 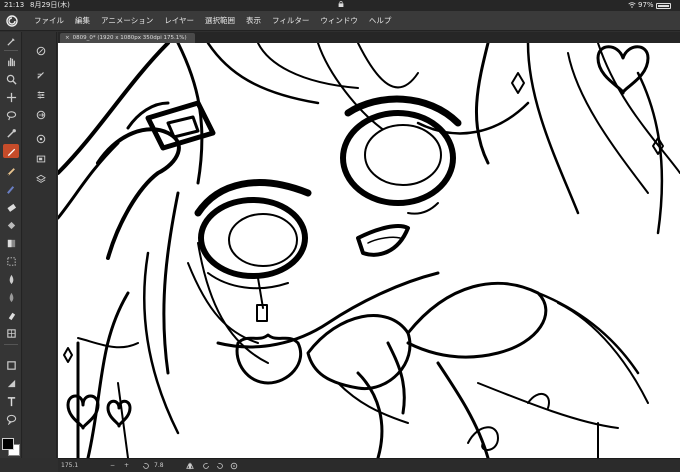 What do you see at coordinates (8, 444) in the screenshot?
I see `main-color-swatch` at bounding box center [8, 444].